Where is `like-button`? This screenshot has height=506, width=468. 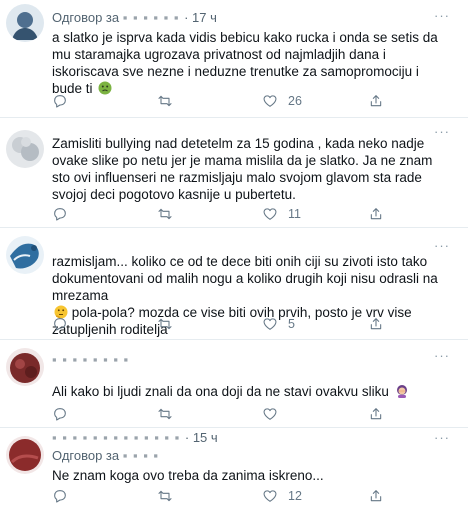 like-button is located at coordinates (275, 414).